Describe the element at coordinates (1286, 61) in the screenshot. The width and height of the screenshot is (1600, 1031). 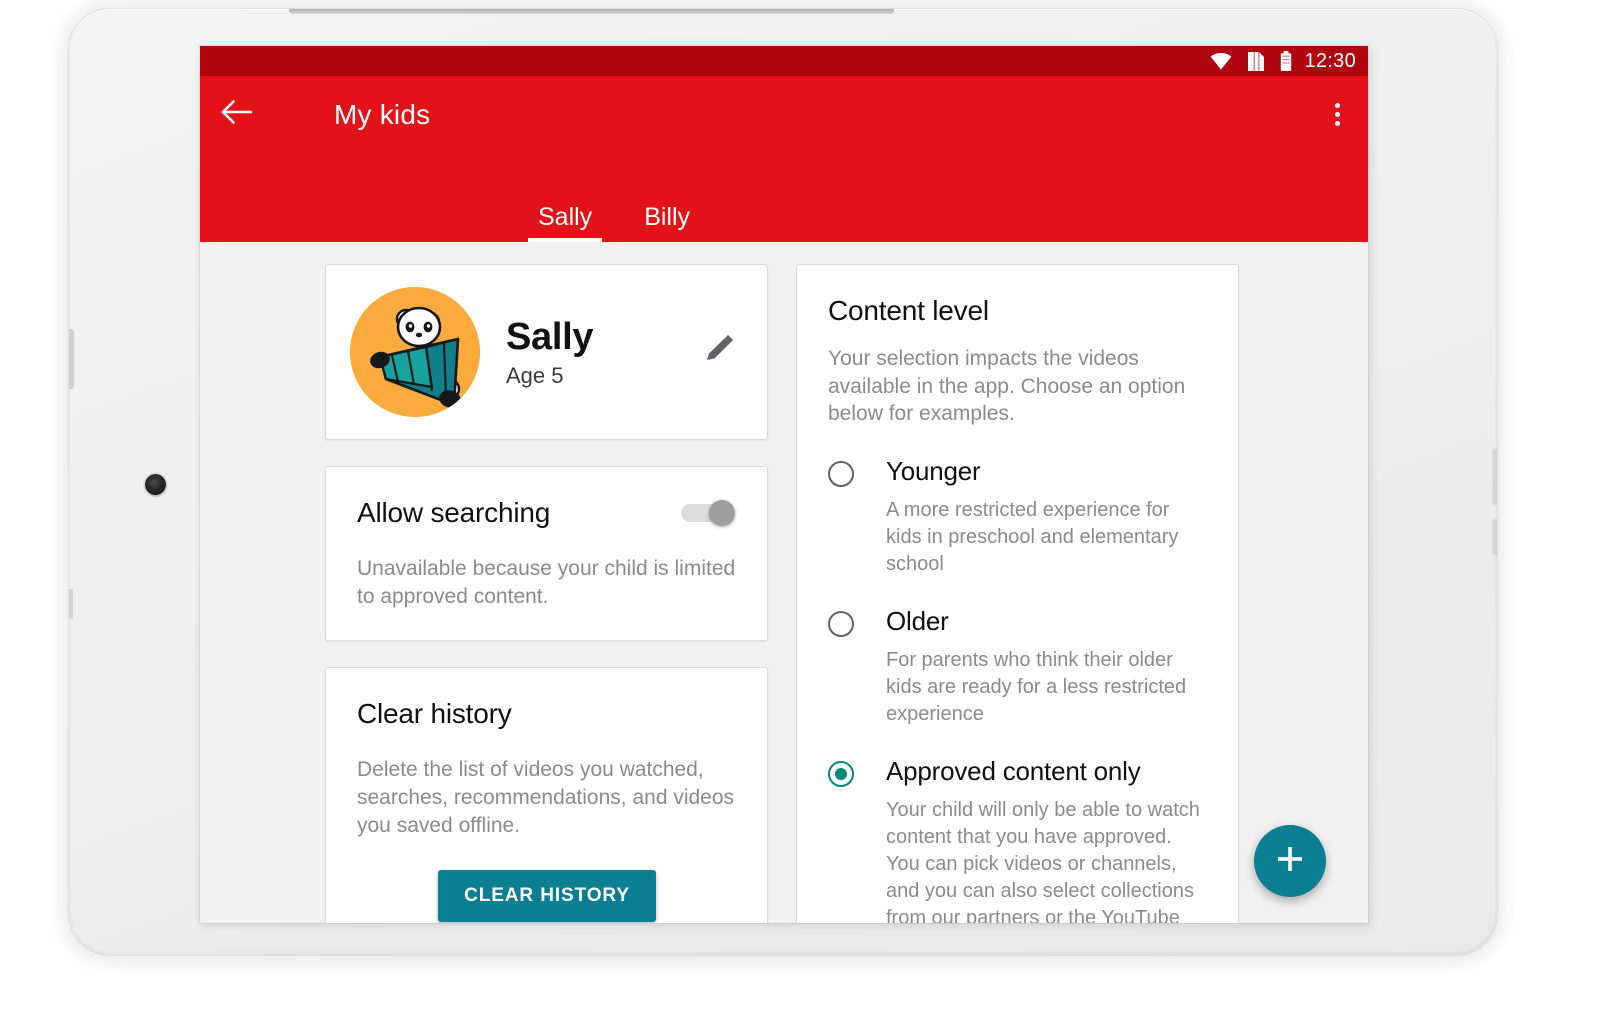
I see `battery-icon` at that location.